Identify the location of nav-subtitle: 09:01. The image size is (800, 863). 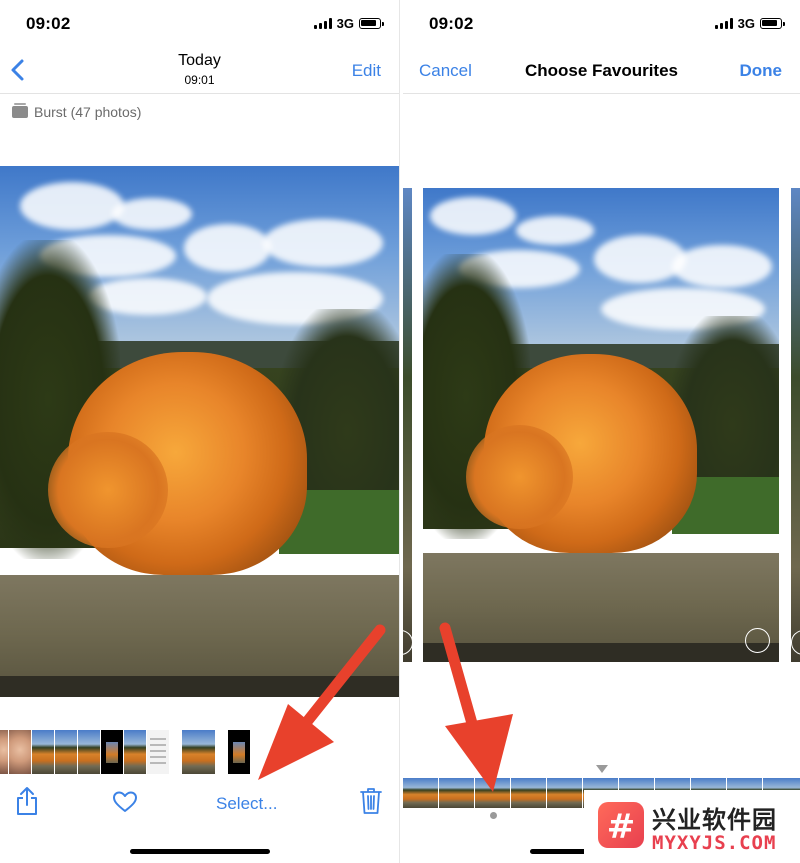
(199, 80).